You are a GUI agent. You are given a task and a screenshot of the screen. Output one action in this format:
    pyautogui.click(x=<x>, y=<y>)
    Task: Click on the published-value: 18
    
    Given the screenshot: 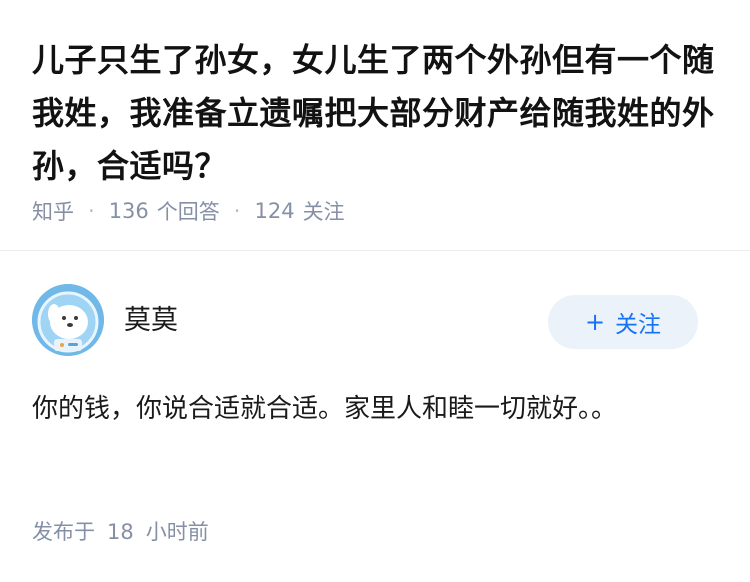 What is the action you would take?
    pyautogui.click(x=120, y=532)
    